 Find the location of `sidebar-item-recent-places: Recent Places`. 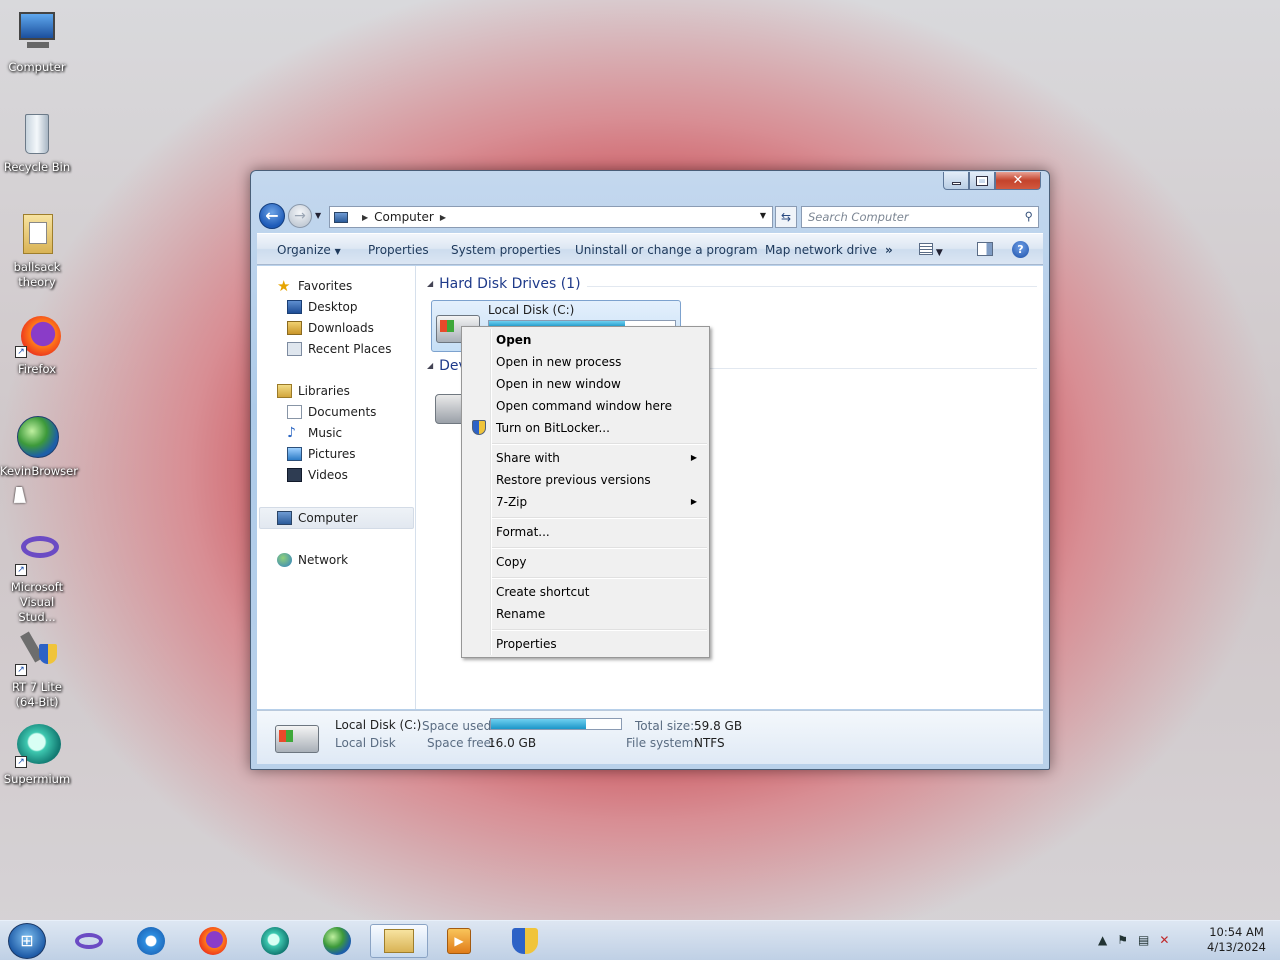

sidebar-item-recent-places: Recent Places is located at coordinates (339, 349).